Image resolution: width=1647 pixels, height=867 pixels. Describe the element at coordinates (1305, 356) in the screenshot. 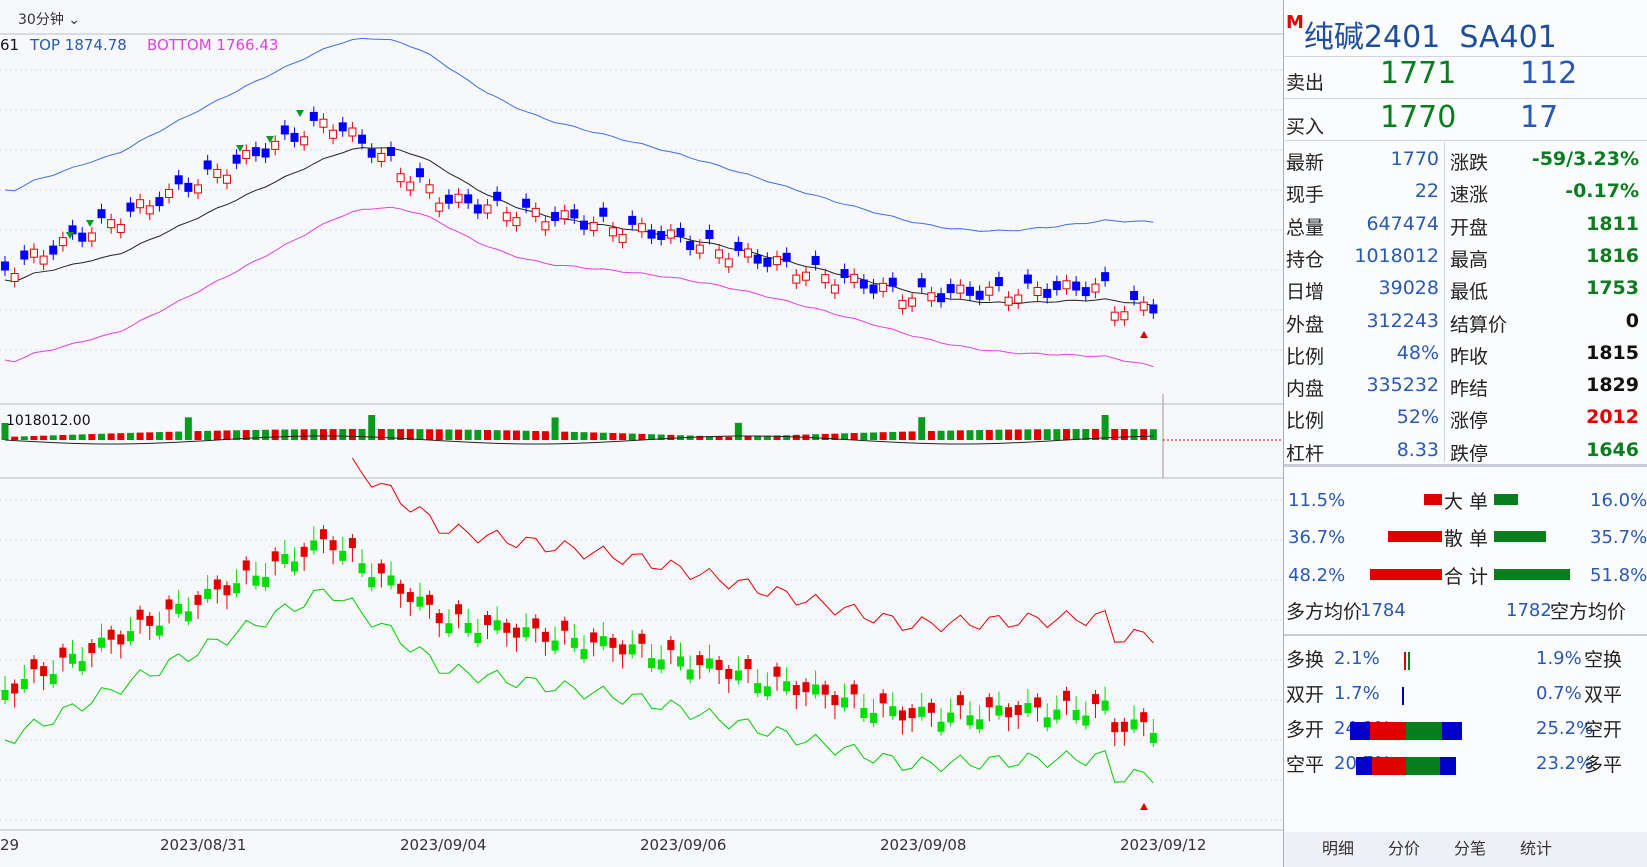

I see `field-label: 比例` at that location.